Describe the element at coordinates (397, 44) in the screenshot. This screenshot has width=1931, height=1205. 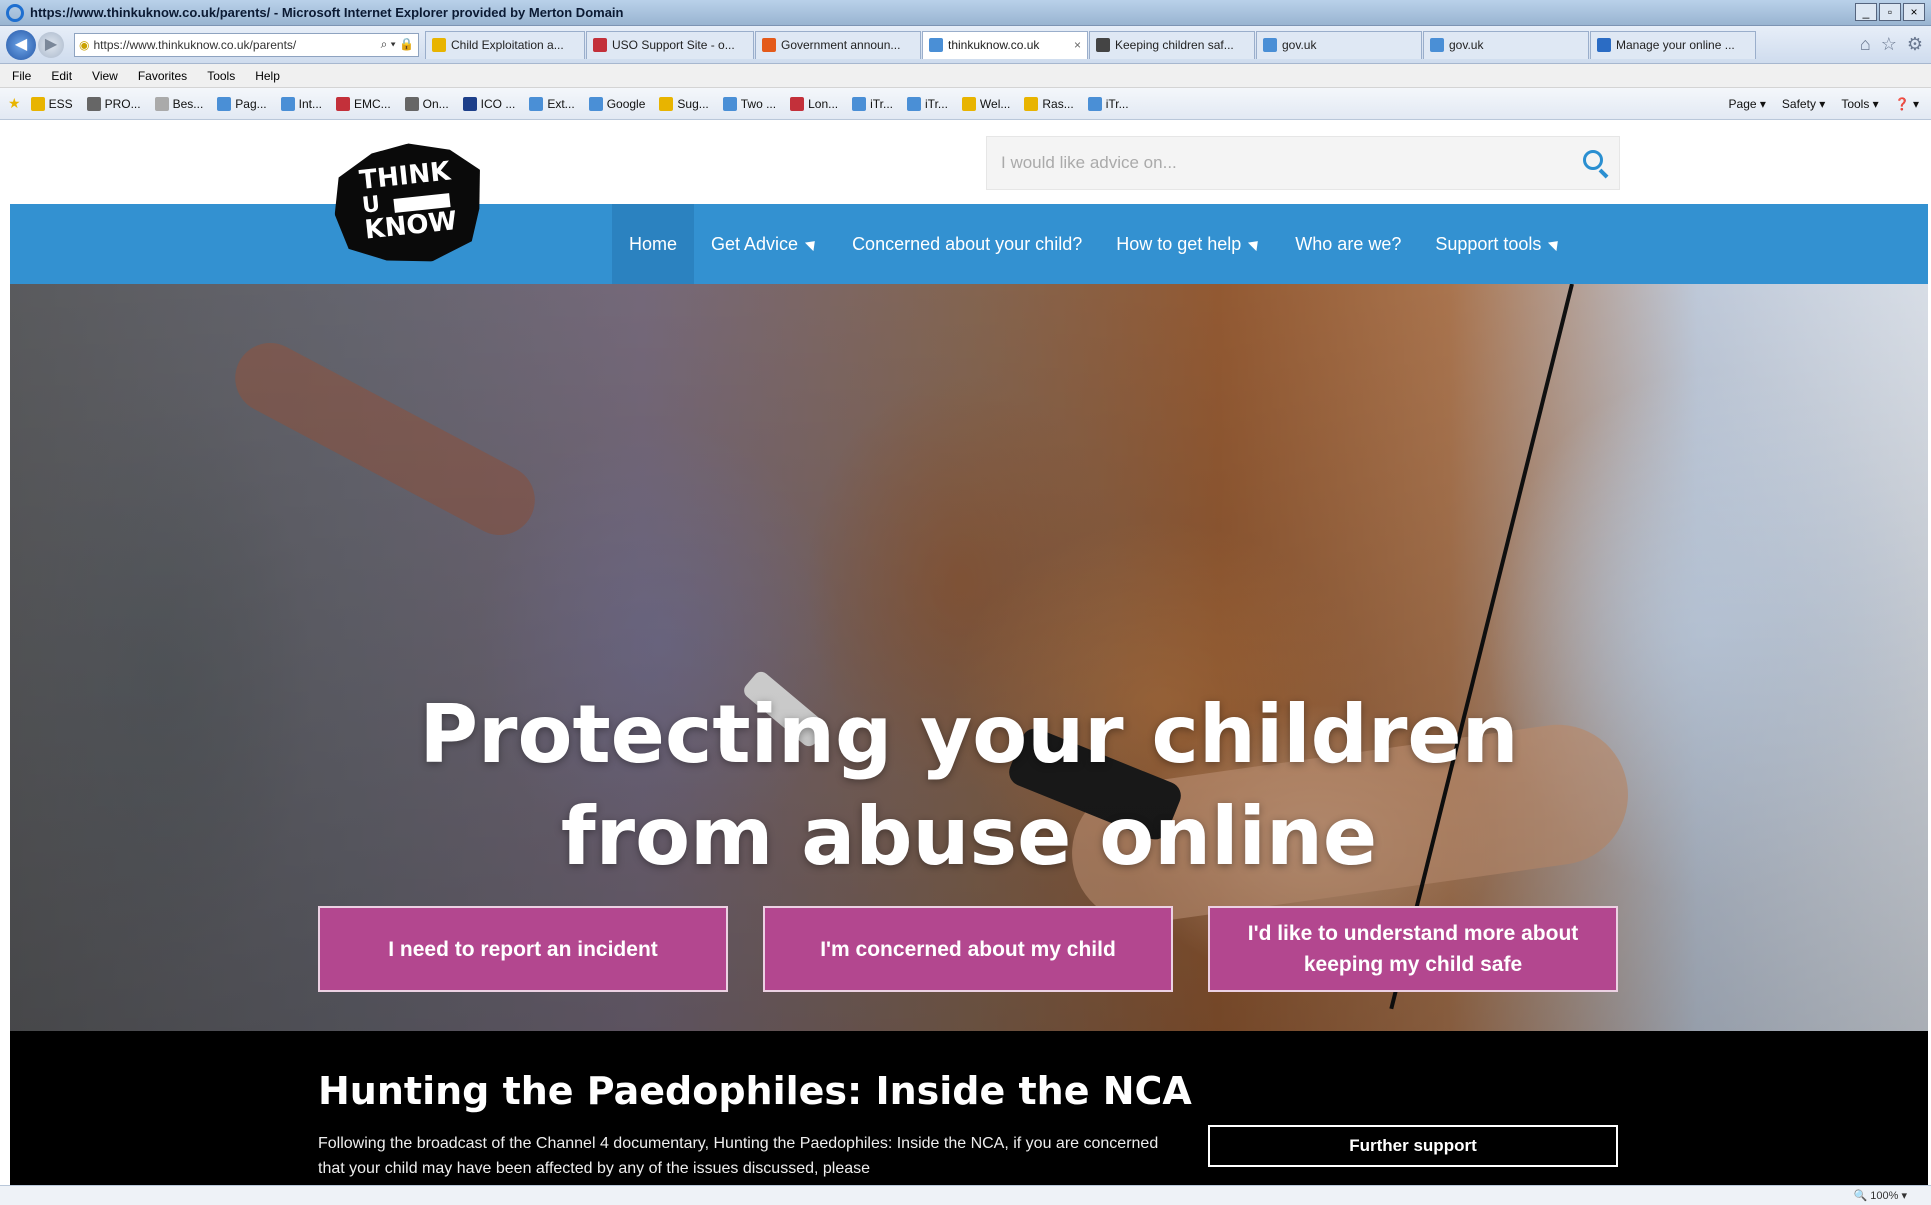
I see `address-bar-icons: ⌕ ▾ 🔒` at that location.